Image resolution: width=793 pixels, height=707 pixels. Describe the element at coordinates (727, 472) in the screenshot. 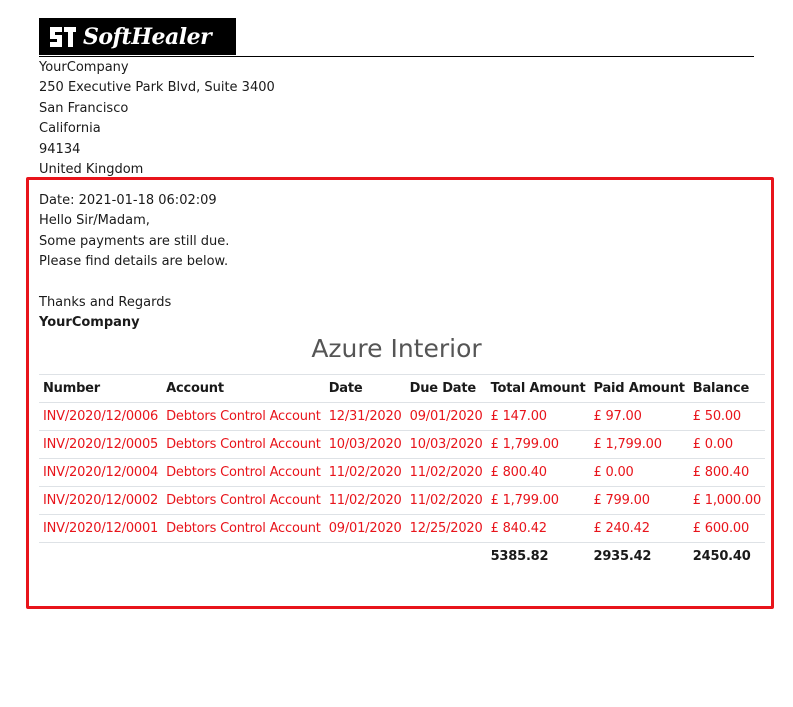

I see `cell-balance: £ 800.40` at that location.